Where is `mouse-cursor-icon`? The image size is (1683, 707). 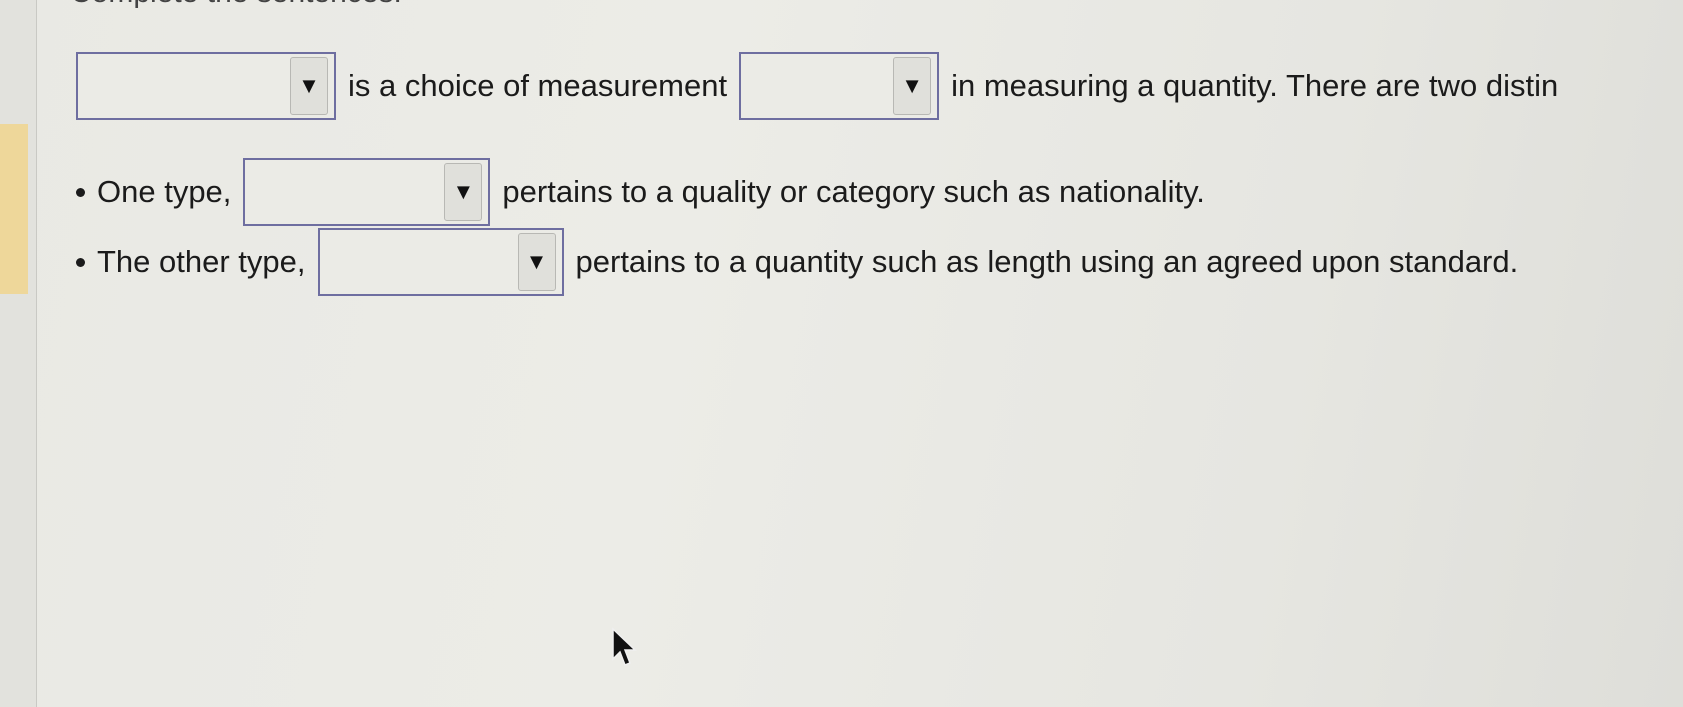 mouse-cursor-icon is located at coordinates (624, 646).